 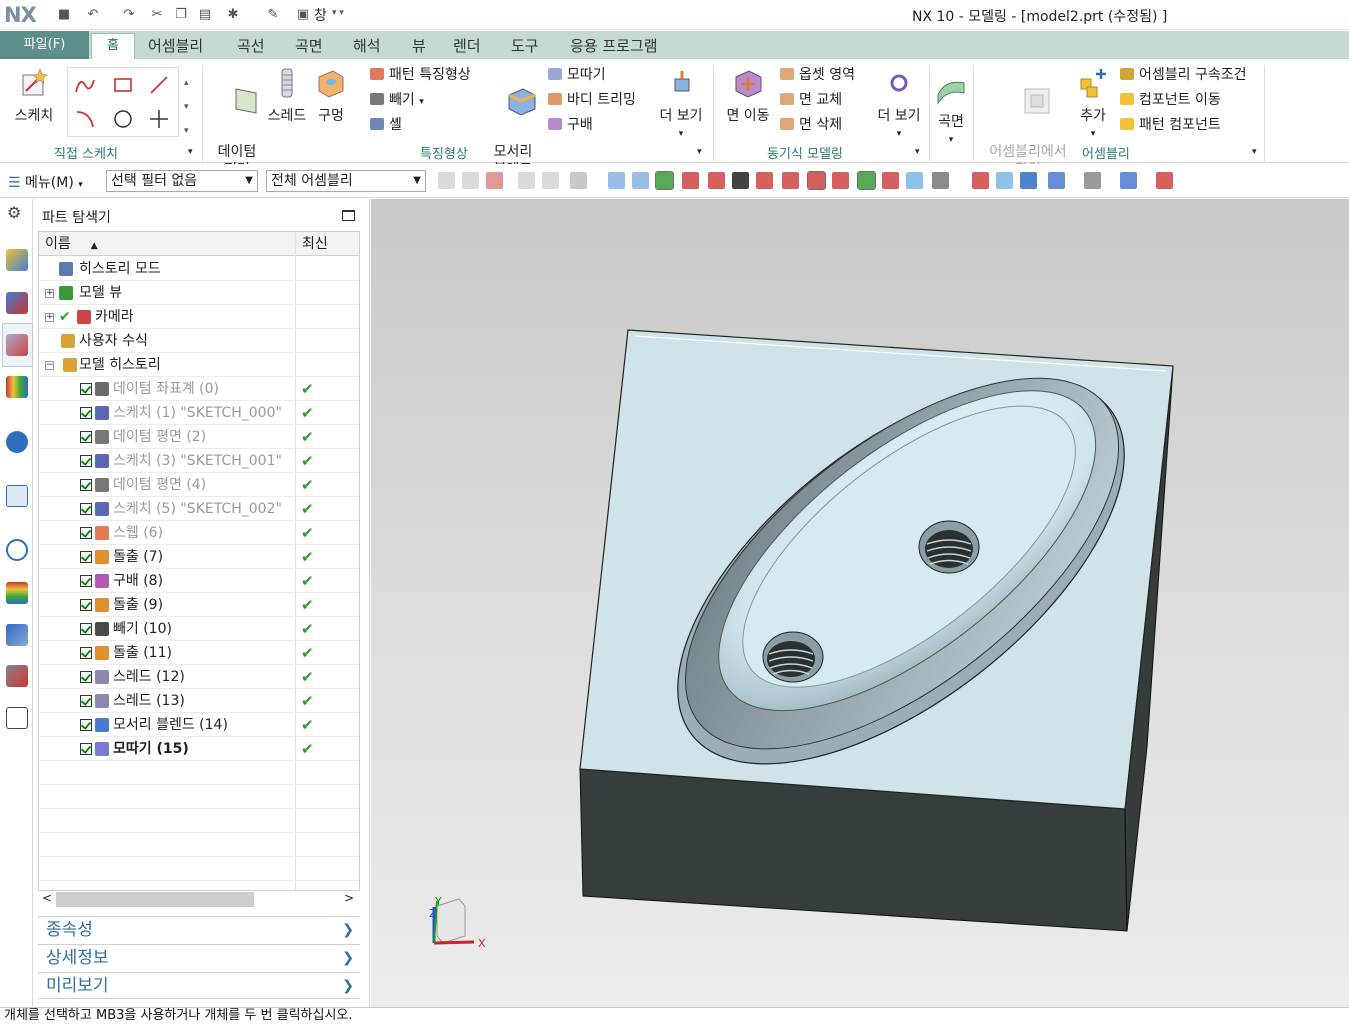 What do you see at coordinates (690, 180) in the screenshot?
I see `snap-midpoint-icon` at bounding box center [690, 180].